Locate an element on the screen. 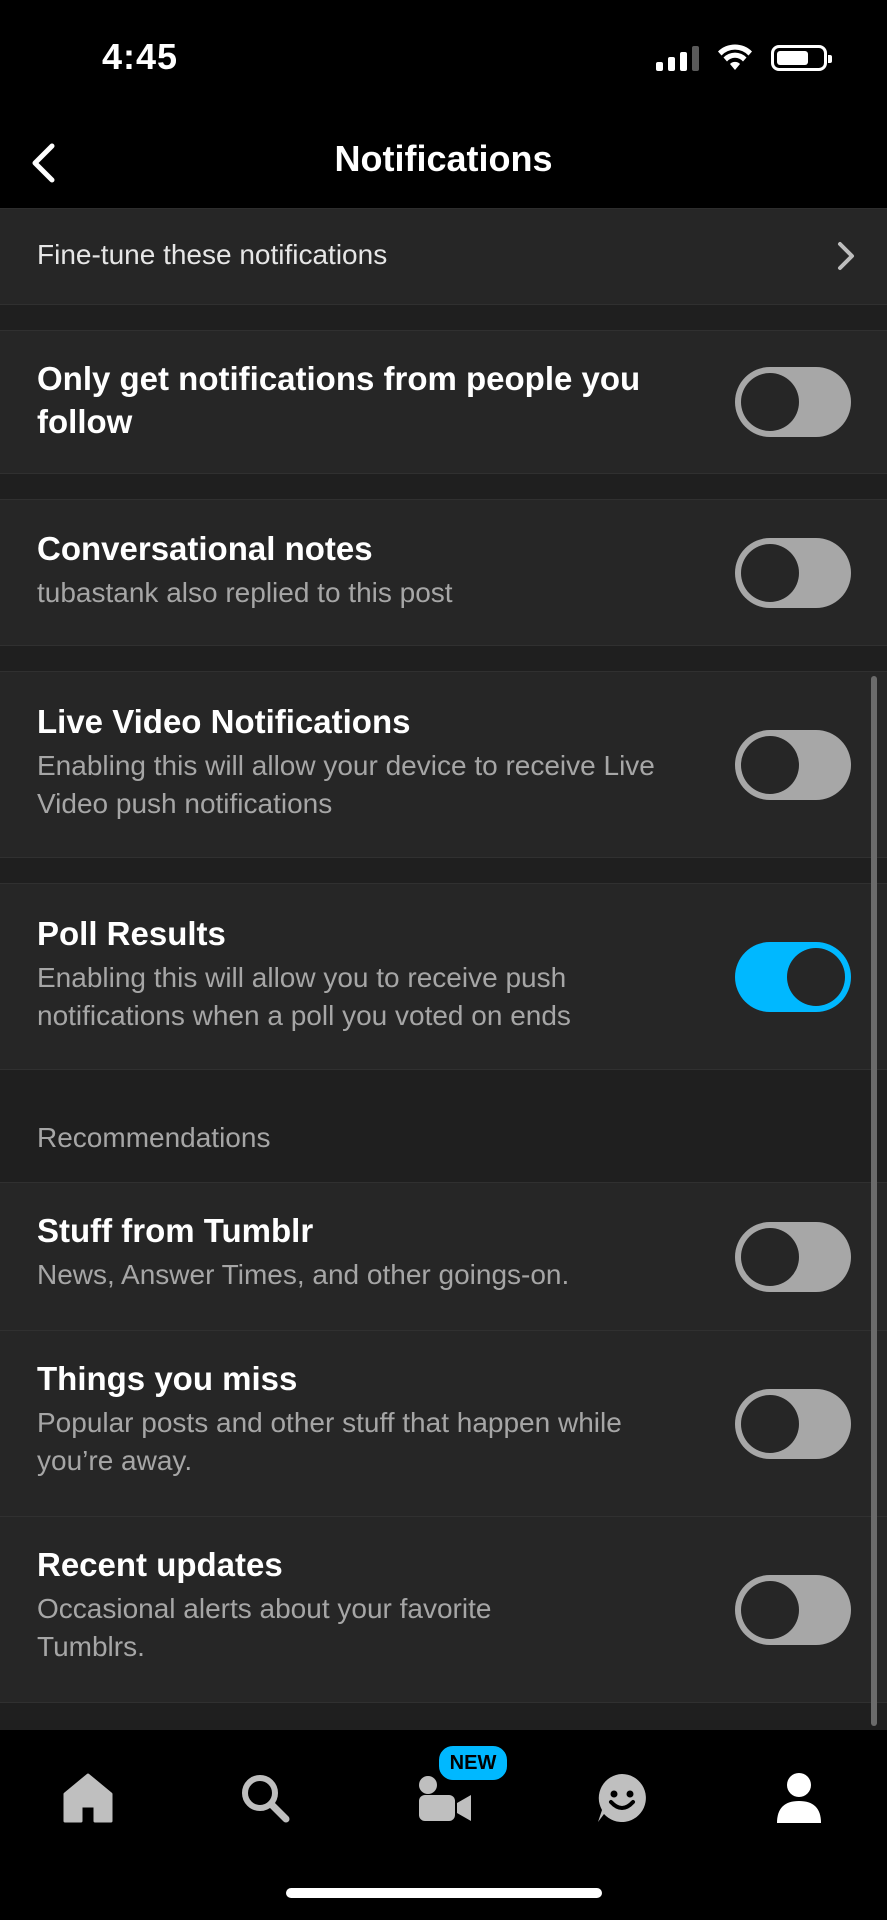  setting-title: Stuff from Tumblr is located at coordinates (175, 1230).